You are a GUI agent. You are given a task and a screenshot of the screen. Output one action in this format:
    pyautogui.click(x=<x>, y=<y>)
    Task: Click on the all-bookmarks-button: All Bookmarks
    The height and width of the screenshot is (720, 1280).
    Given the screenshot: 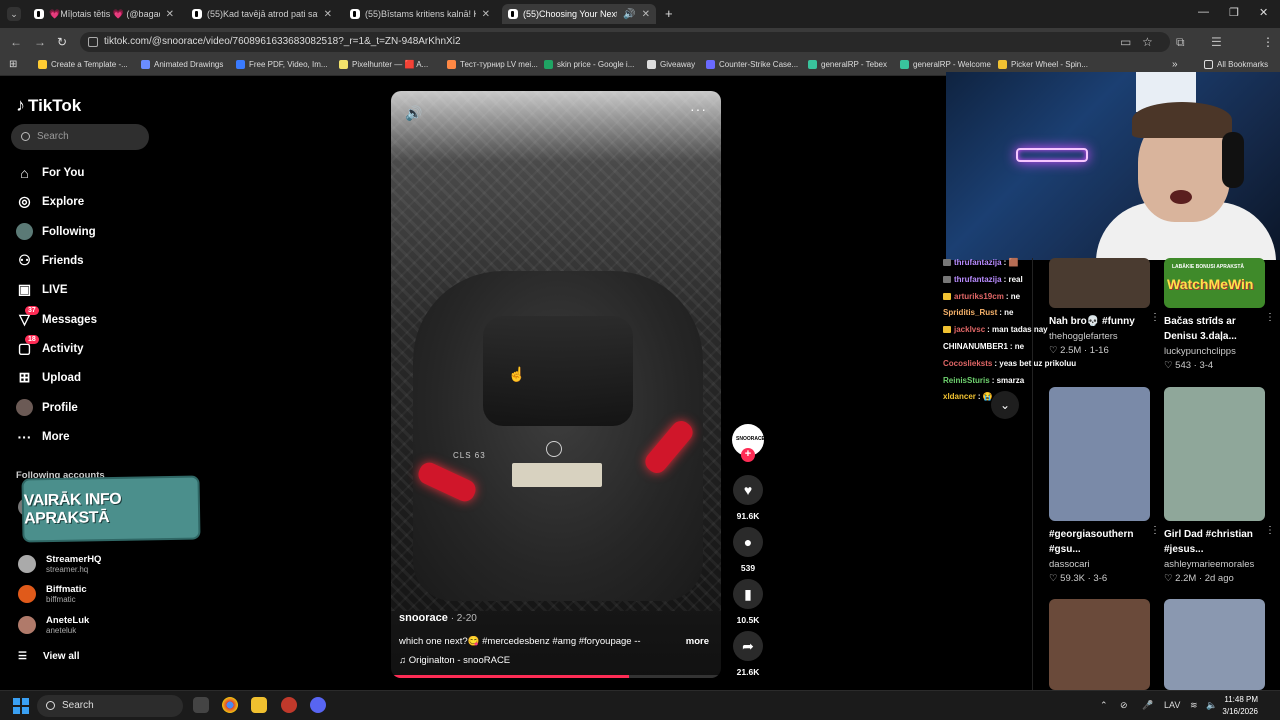 What is the action you would take?
    pyautogui.click(x=1236, y=64)
    